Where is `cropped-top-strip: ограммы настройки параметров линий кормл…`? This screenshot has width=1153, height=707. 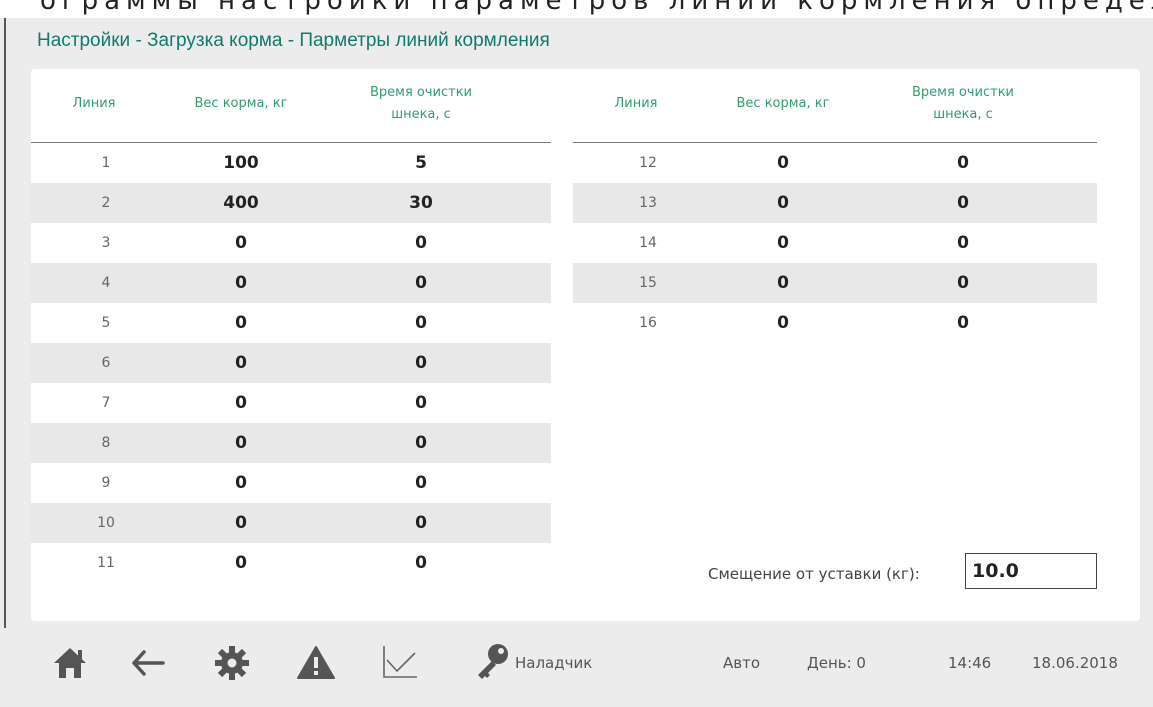 cropped-top-strip: ограммы настройки параметров линий кормл… is located at coordinates (576, 9).